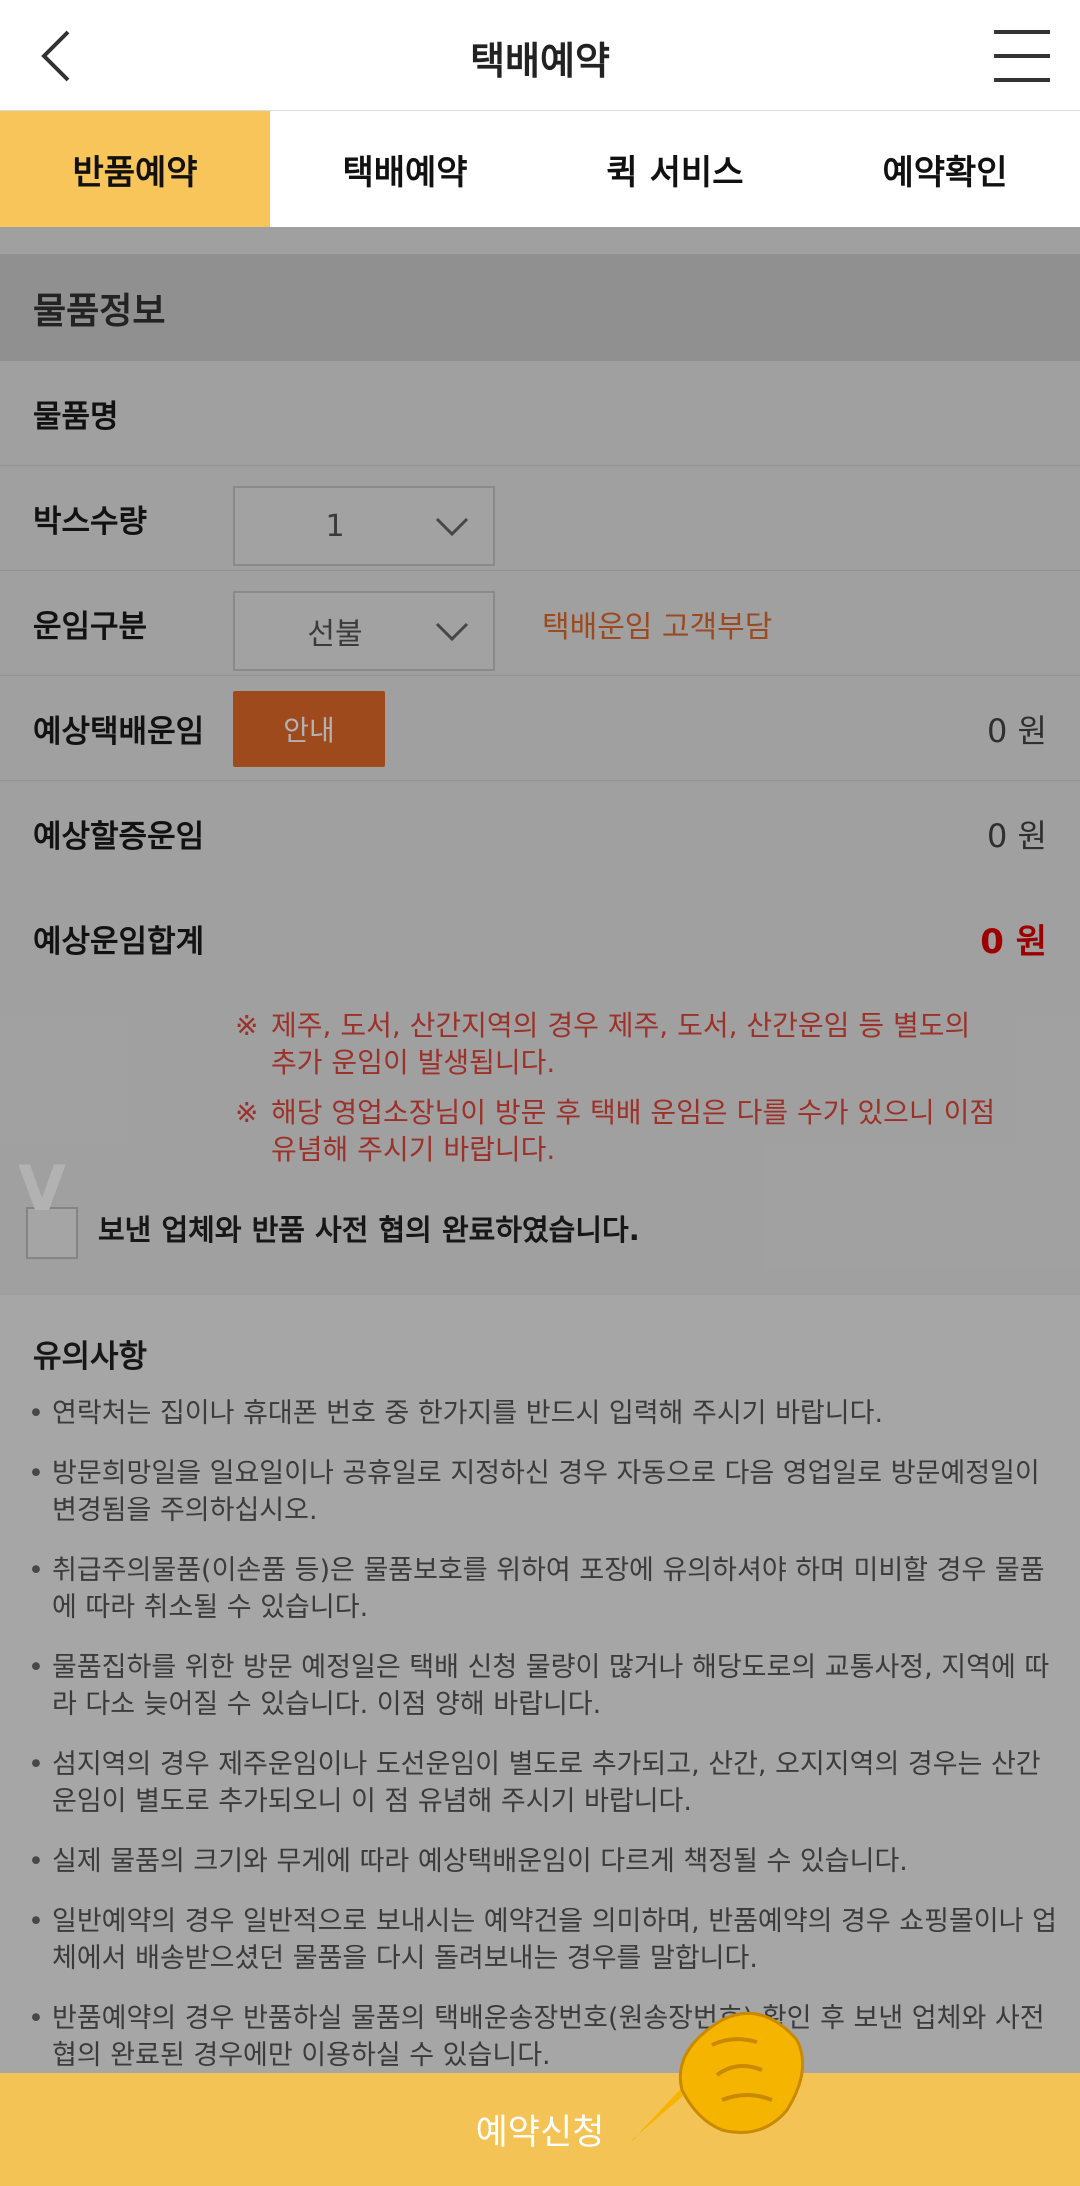 Image resolution: width=1080 pixels, height=2186 pixels. What do you see at coordinates (945, 169) in the screenshot?
I see `tab-reservation-check: 예약확인` at bounding box center [945, 169].